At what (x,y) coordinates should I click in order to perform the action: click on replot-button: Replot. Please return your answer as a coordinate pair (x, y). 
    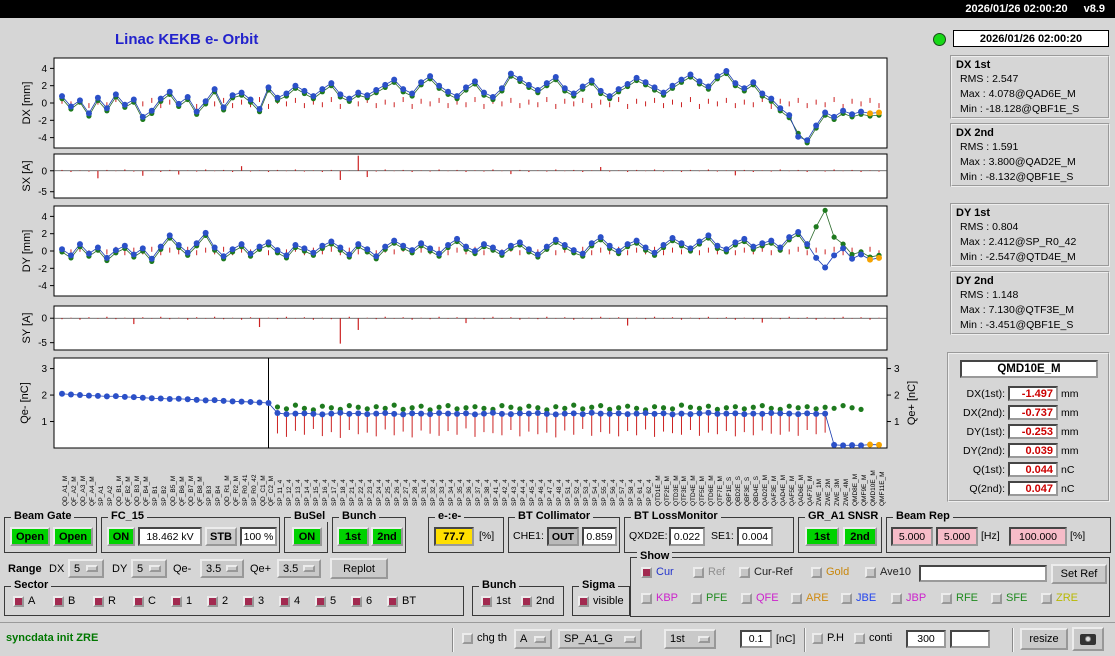
    Looking at the image, I should click on (359, 568).